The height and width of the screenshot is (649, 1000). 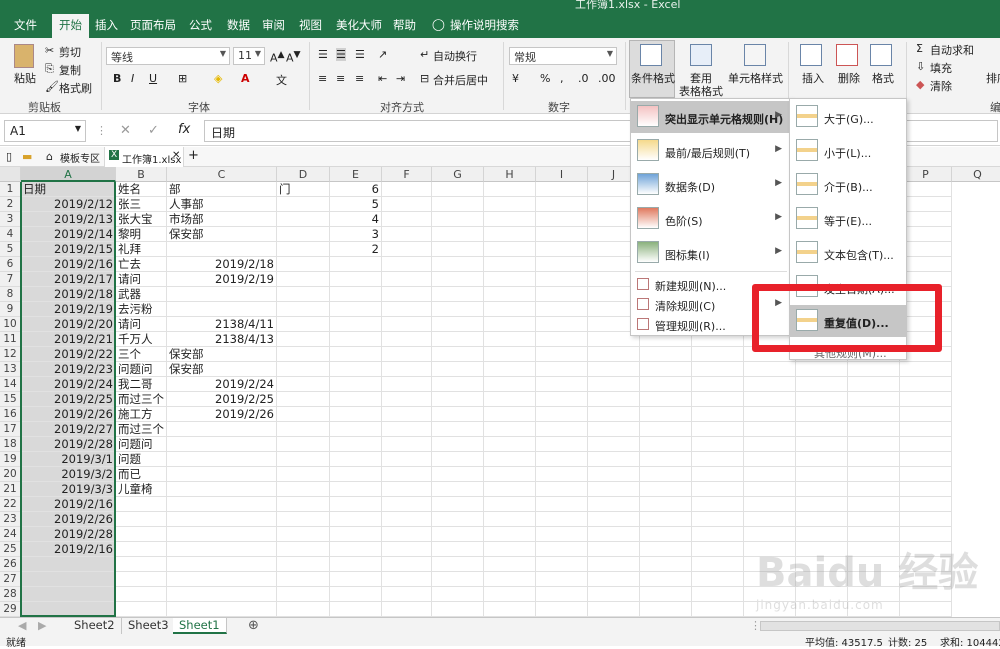 I want to click on cf-menu-item: 数据条(D) ▶, so click(x=711, y=185).